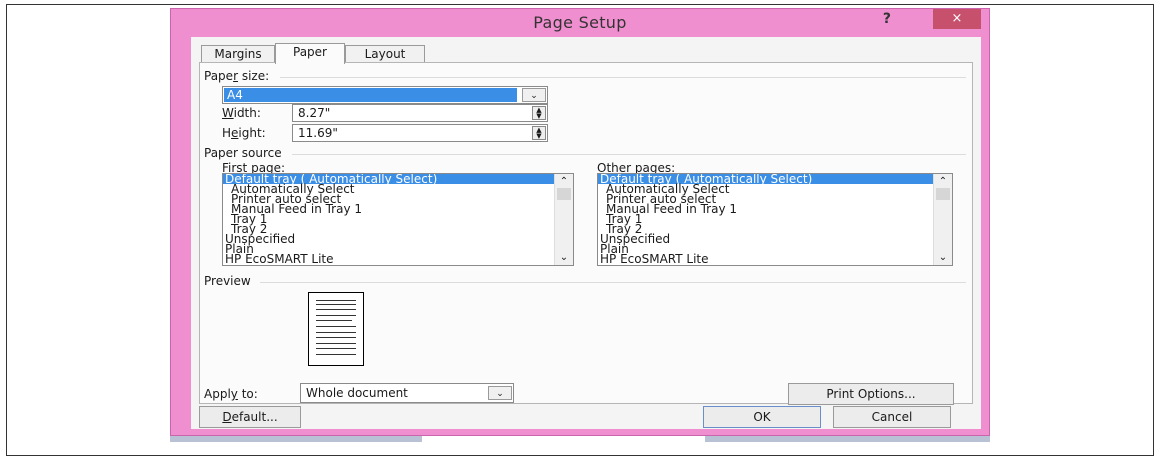 This screenshot has height=459, width=1159. I want to click on paper-size-value: A4, so click(370, 95).